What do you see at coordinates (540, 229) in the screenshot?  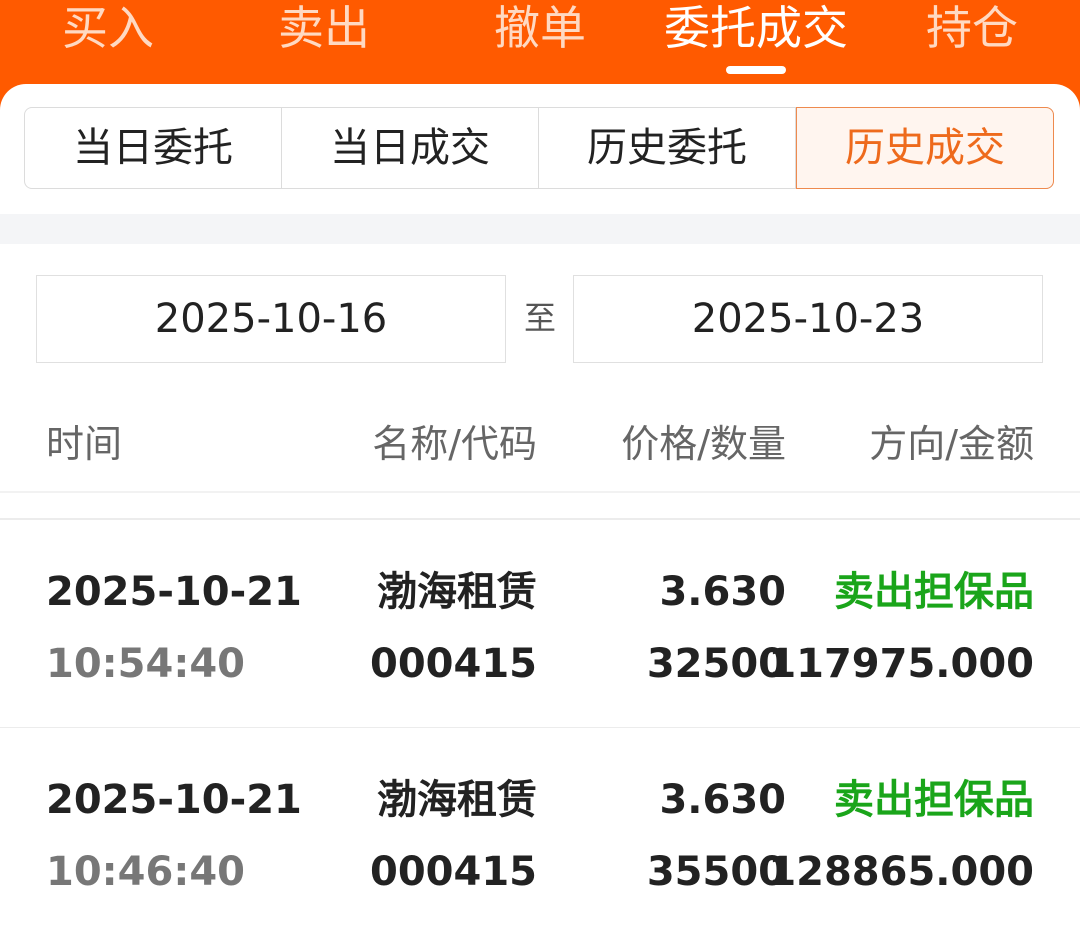 I see `section-divider-band` at bounding box center [540, 229].